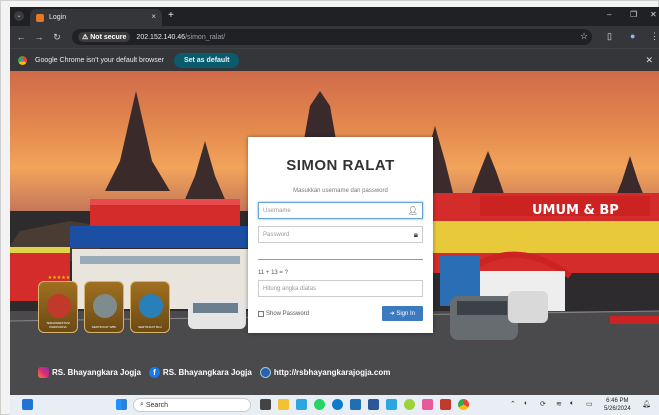 This screenshot has width=659, height=415. I want to click on badge-caption: SERTIFIKAT WBK, so click(104, 327).